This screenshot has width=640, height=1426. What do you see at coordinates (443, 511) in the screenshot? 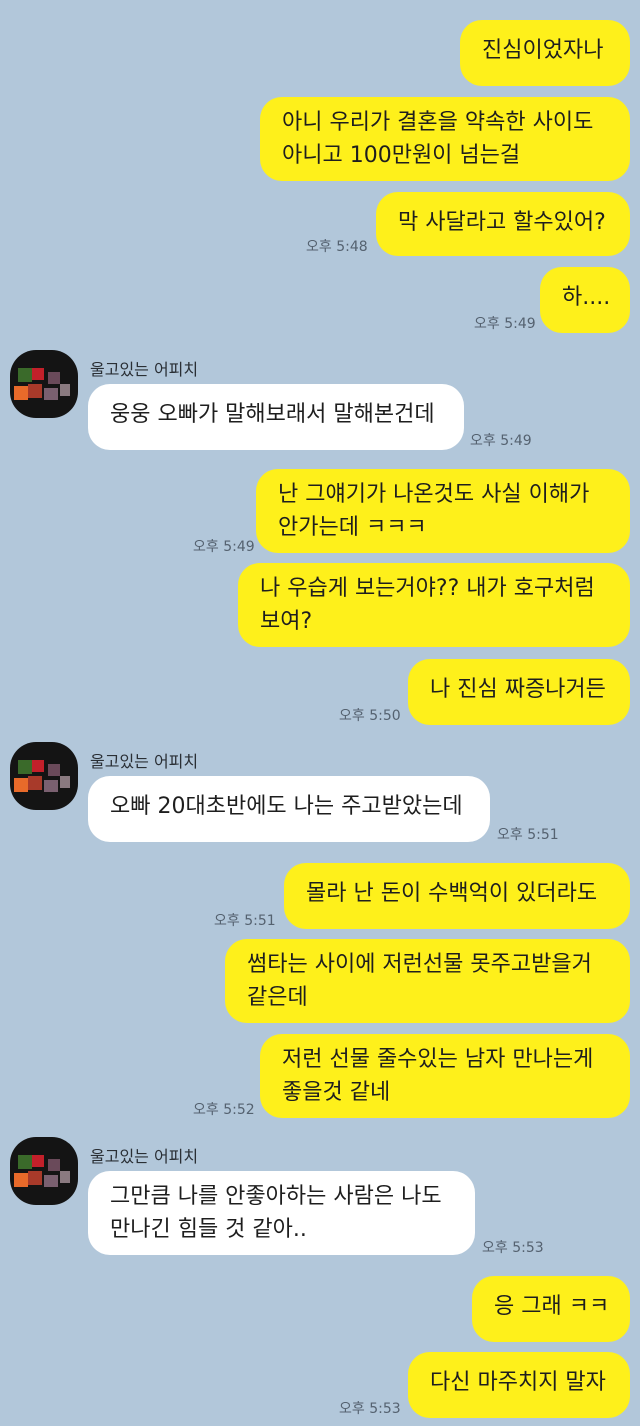
I see `my-message-bubble: 난 그얘기가 나온것도 사실 이해가 안가는데 ㅋㅋㅋ` at bounding box center [443, 511].